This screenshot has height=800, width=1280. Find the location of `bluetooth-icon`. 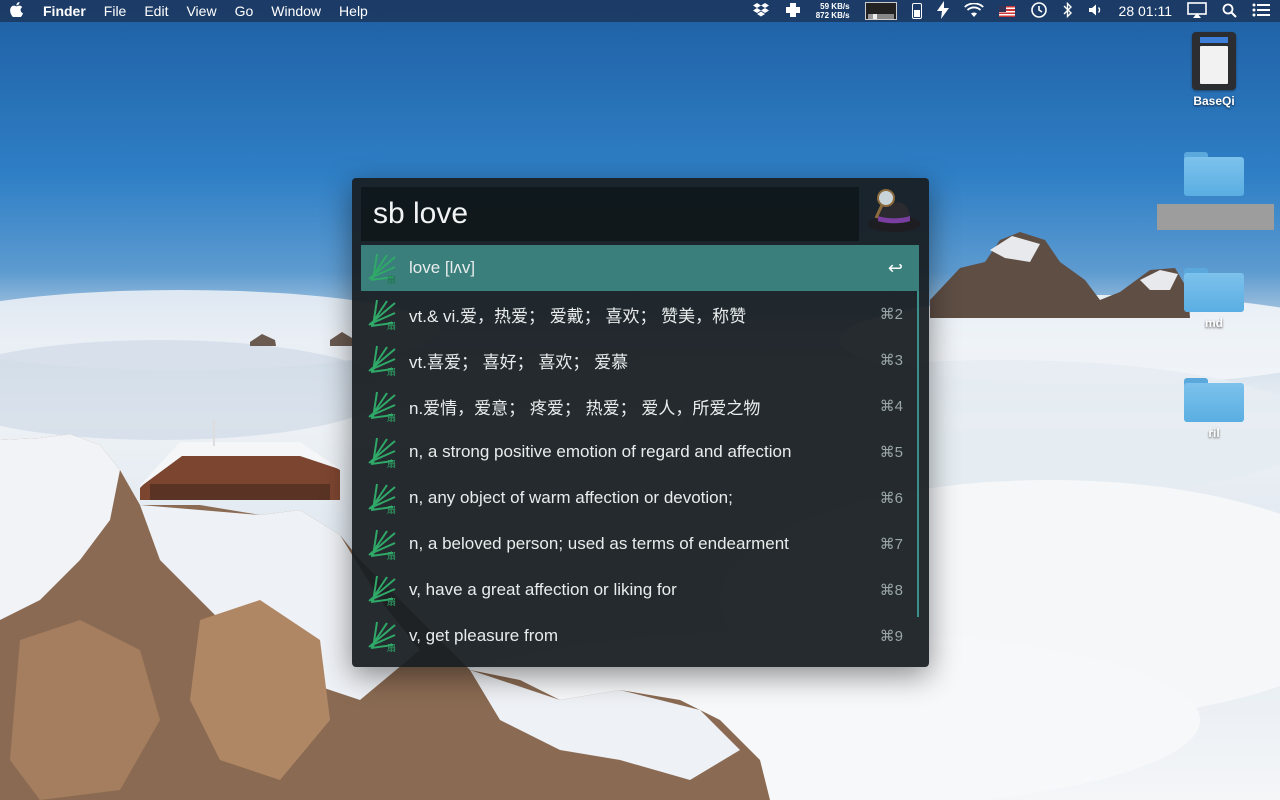

bluetooth-icon is located at coordinates (1068, 10).